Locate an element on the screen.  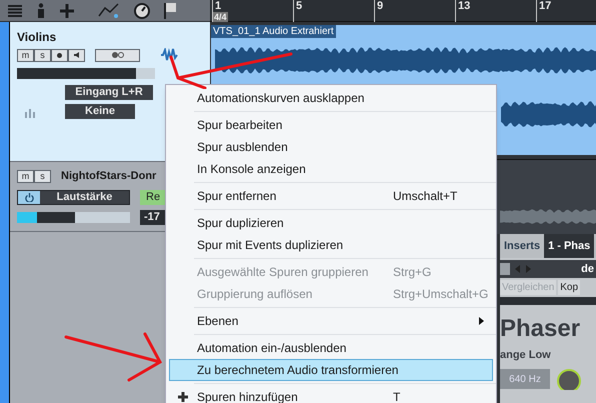
parameter-label: ange Low is located at coordinates (526, 355).